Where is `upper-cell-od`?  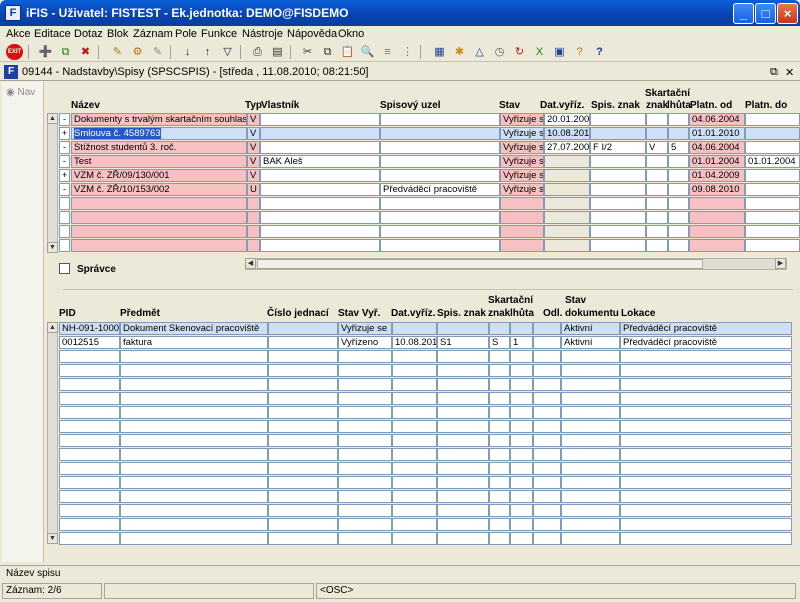
upper-cell-od is located at coordinates (717, 217).